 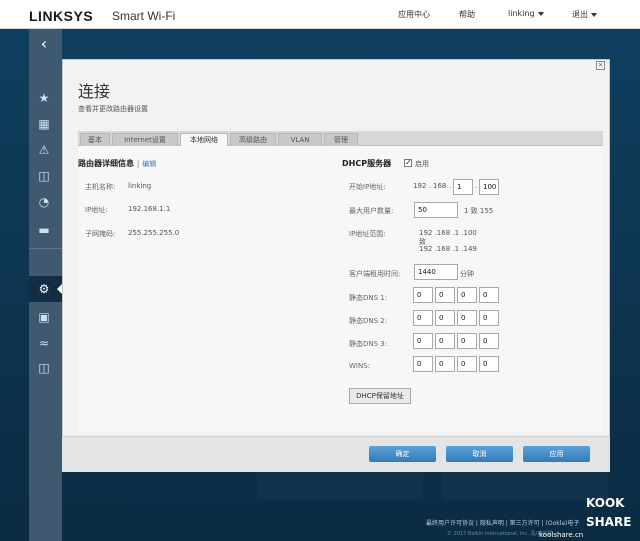 I want to click on ip-address-label: IP地址:, so click(x=96, y=210).